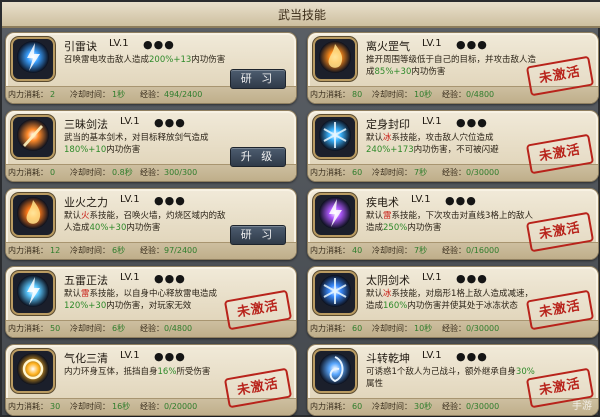 This screenshot has width=600, height=417. What do you see at coordinates (441, 372) in the screenshot?
I see `desc-part: 可诱惑1个敌人为己战斗，额外继承自身` at bounding box center [441, 372].